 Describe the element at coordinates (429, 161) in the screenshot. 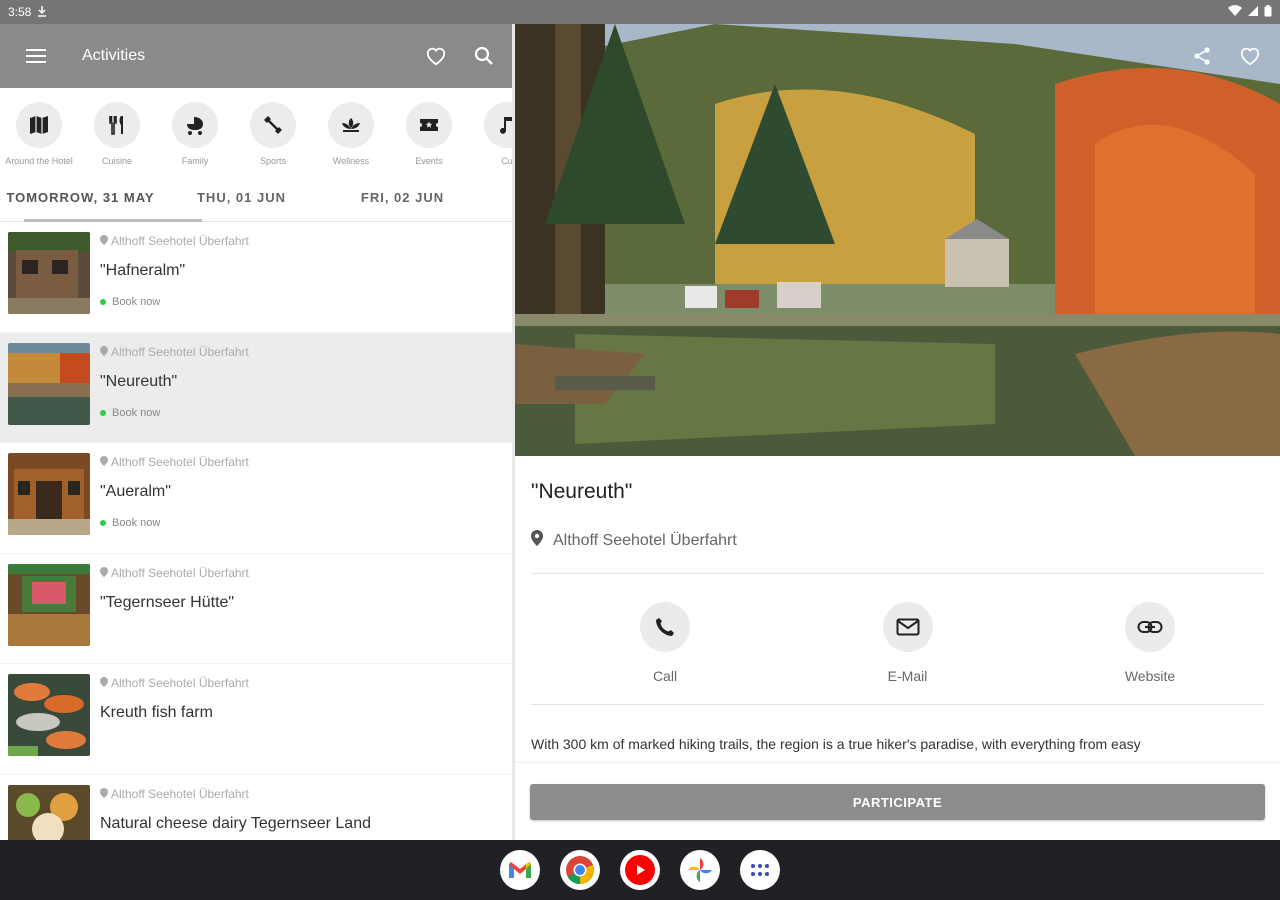

I see `category-label: Events` at that location.